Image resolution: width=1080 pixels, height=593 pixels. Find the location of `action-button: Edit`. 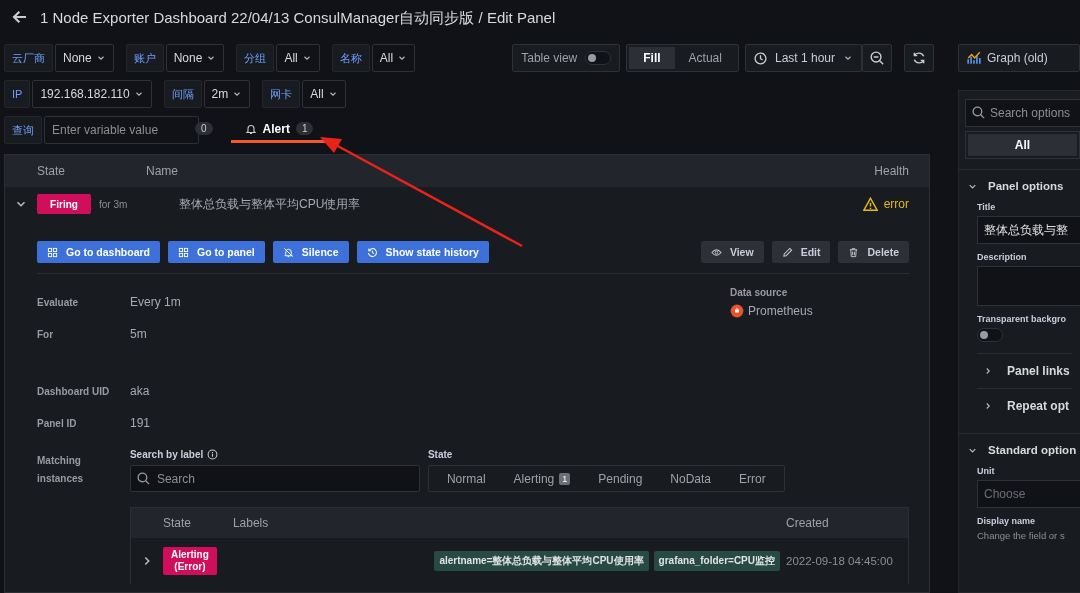

action-button: Edit is located at coordinates (801, 252).